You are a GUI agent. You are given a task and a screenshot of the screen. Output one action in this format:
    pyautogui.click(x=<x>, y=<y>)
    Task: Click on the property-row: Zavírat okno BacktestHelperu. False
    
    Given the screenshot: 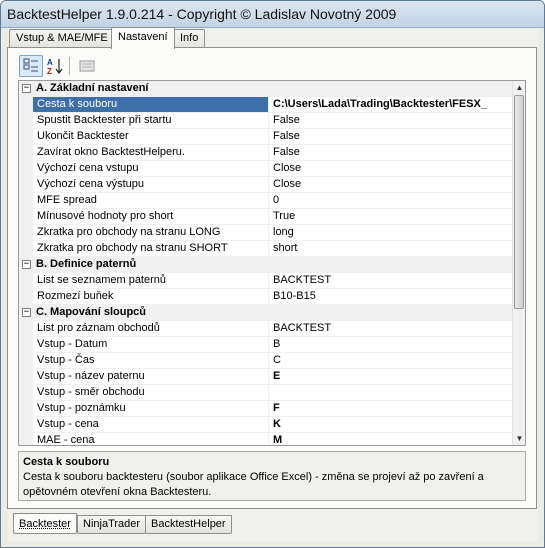 What is the action you would take?
    pyautogui.click(x=266, y=153)
    